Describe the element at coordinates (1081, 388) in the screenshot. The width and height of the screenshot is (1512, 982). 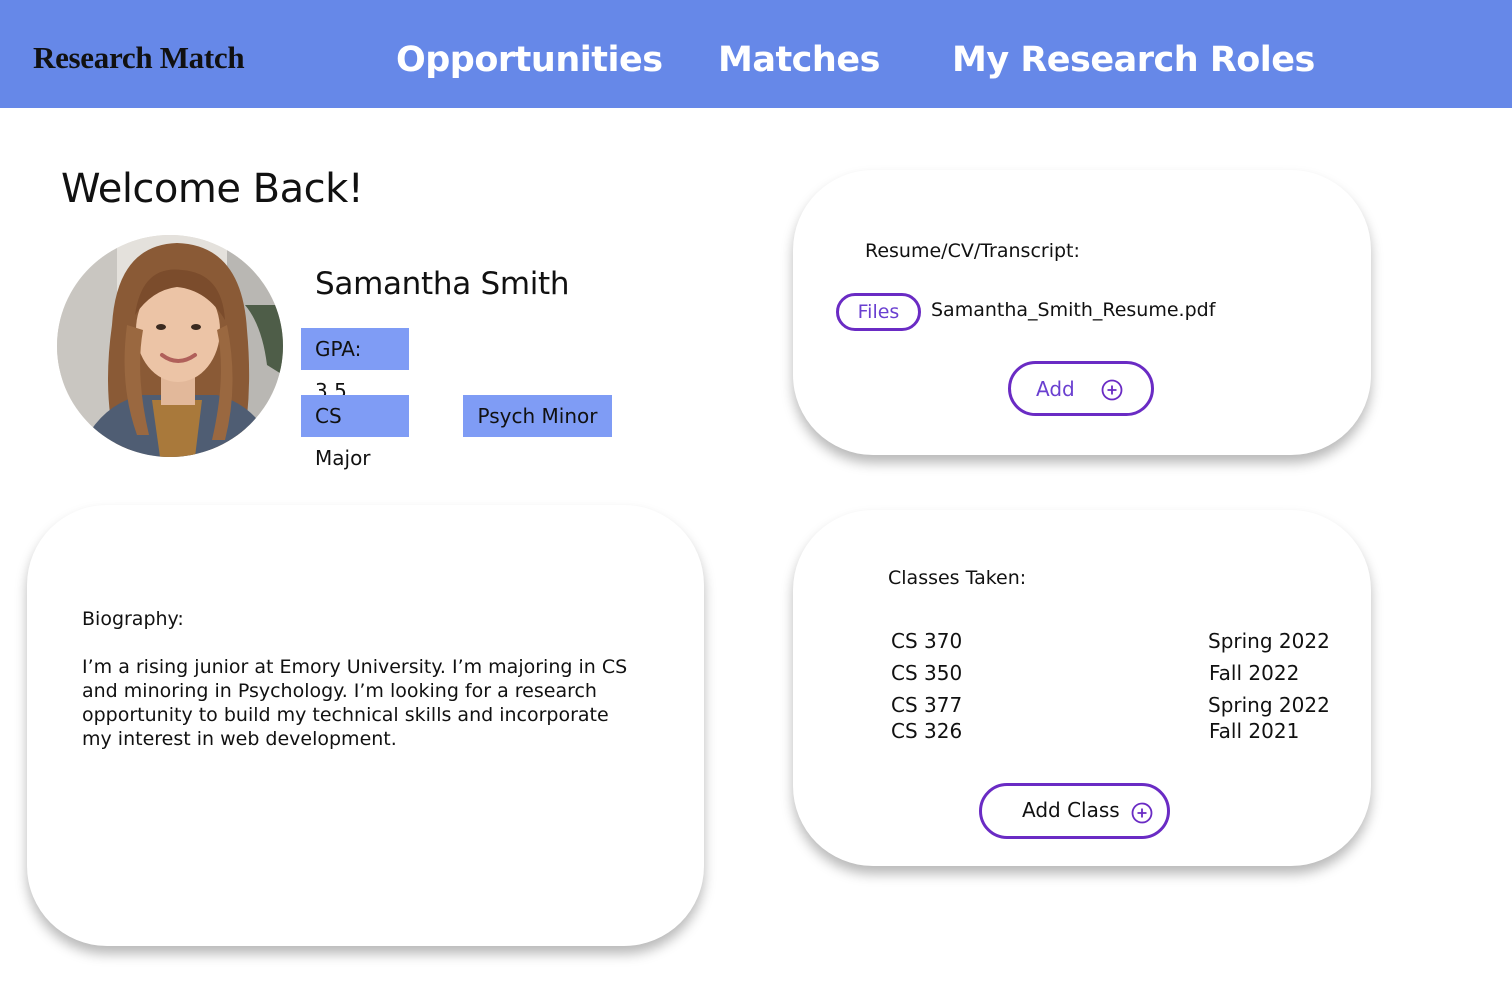
I see `add-document-button: Add` at that location.